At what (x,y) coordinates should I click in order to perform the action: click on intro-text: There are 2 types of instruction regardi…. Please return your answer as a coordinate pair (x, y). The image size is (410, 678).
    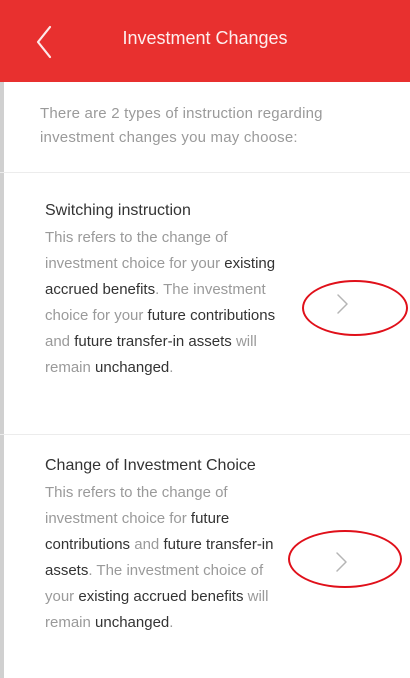
    Looking at the image, I should click on (181, 125).